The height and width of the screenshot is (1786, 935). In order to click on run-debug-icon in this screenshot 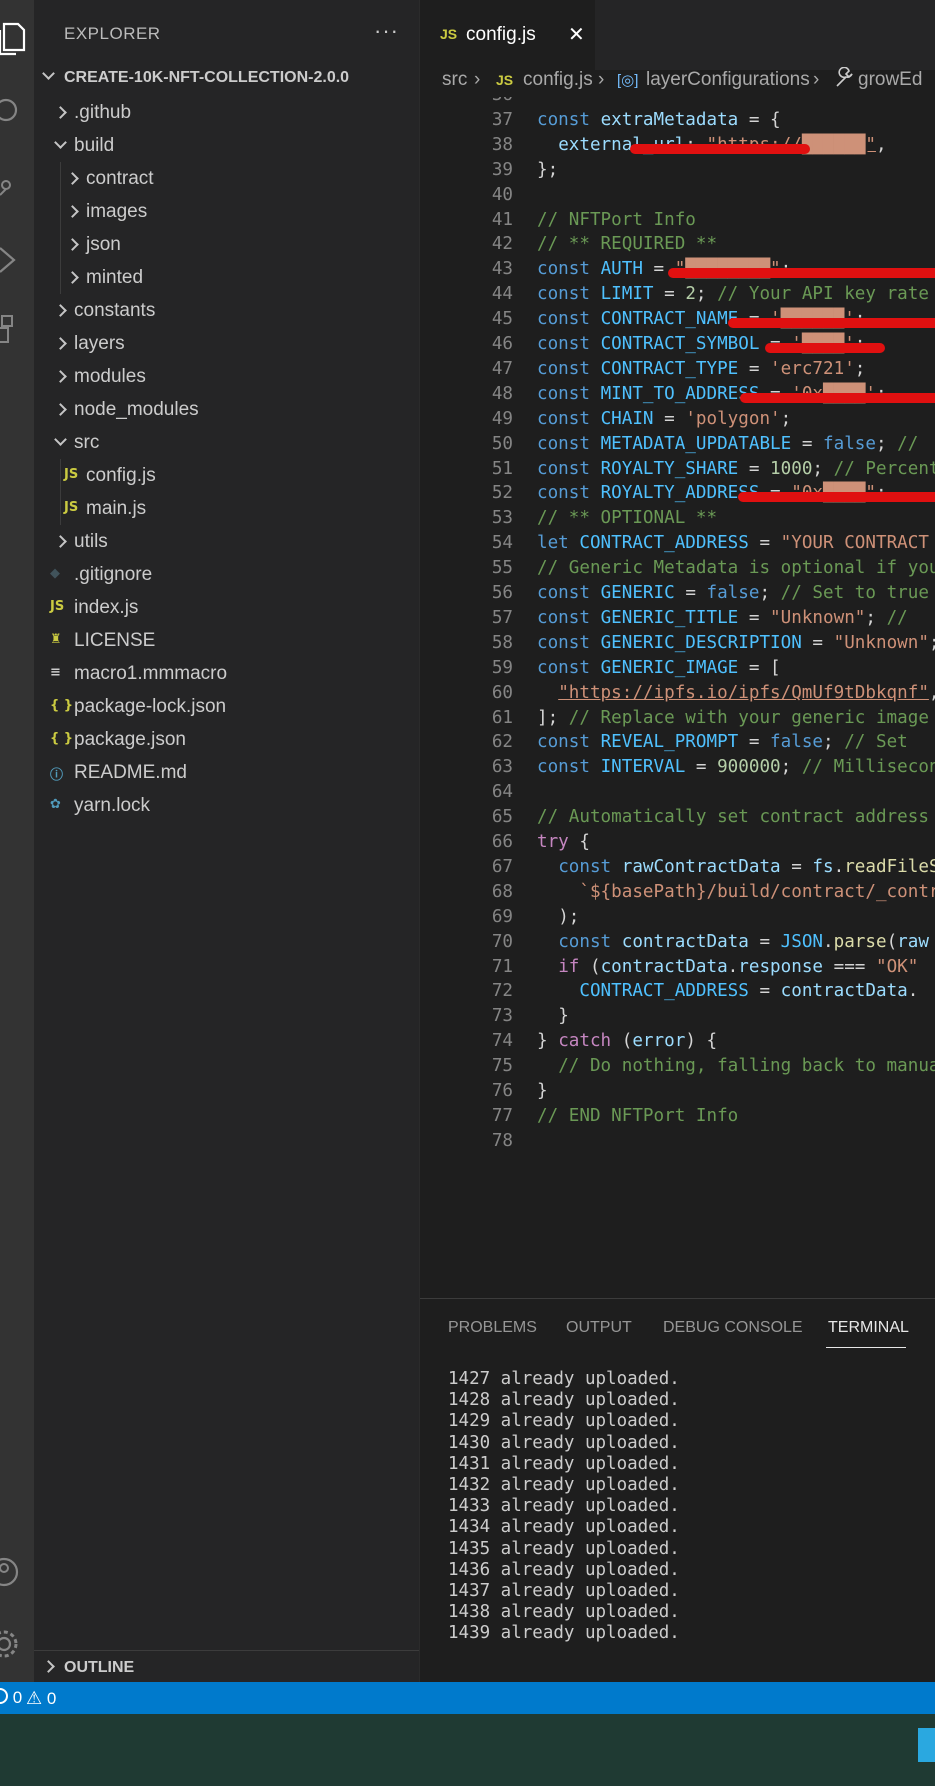, I will do `click(17, 260)`.